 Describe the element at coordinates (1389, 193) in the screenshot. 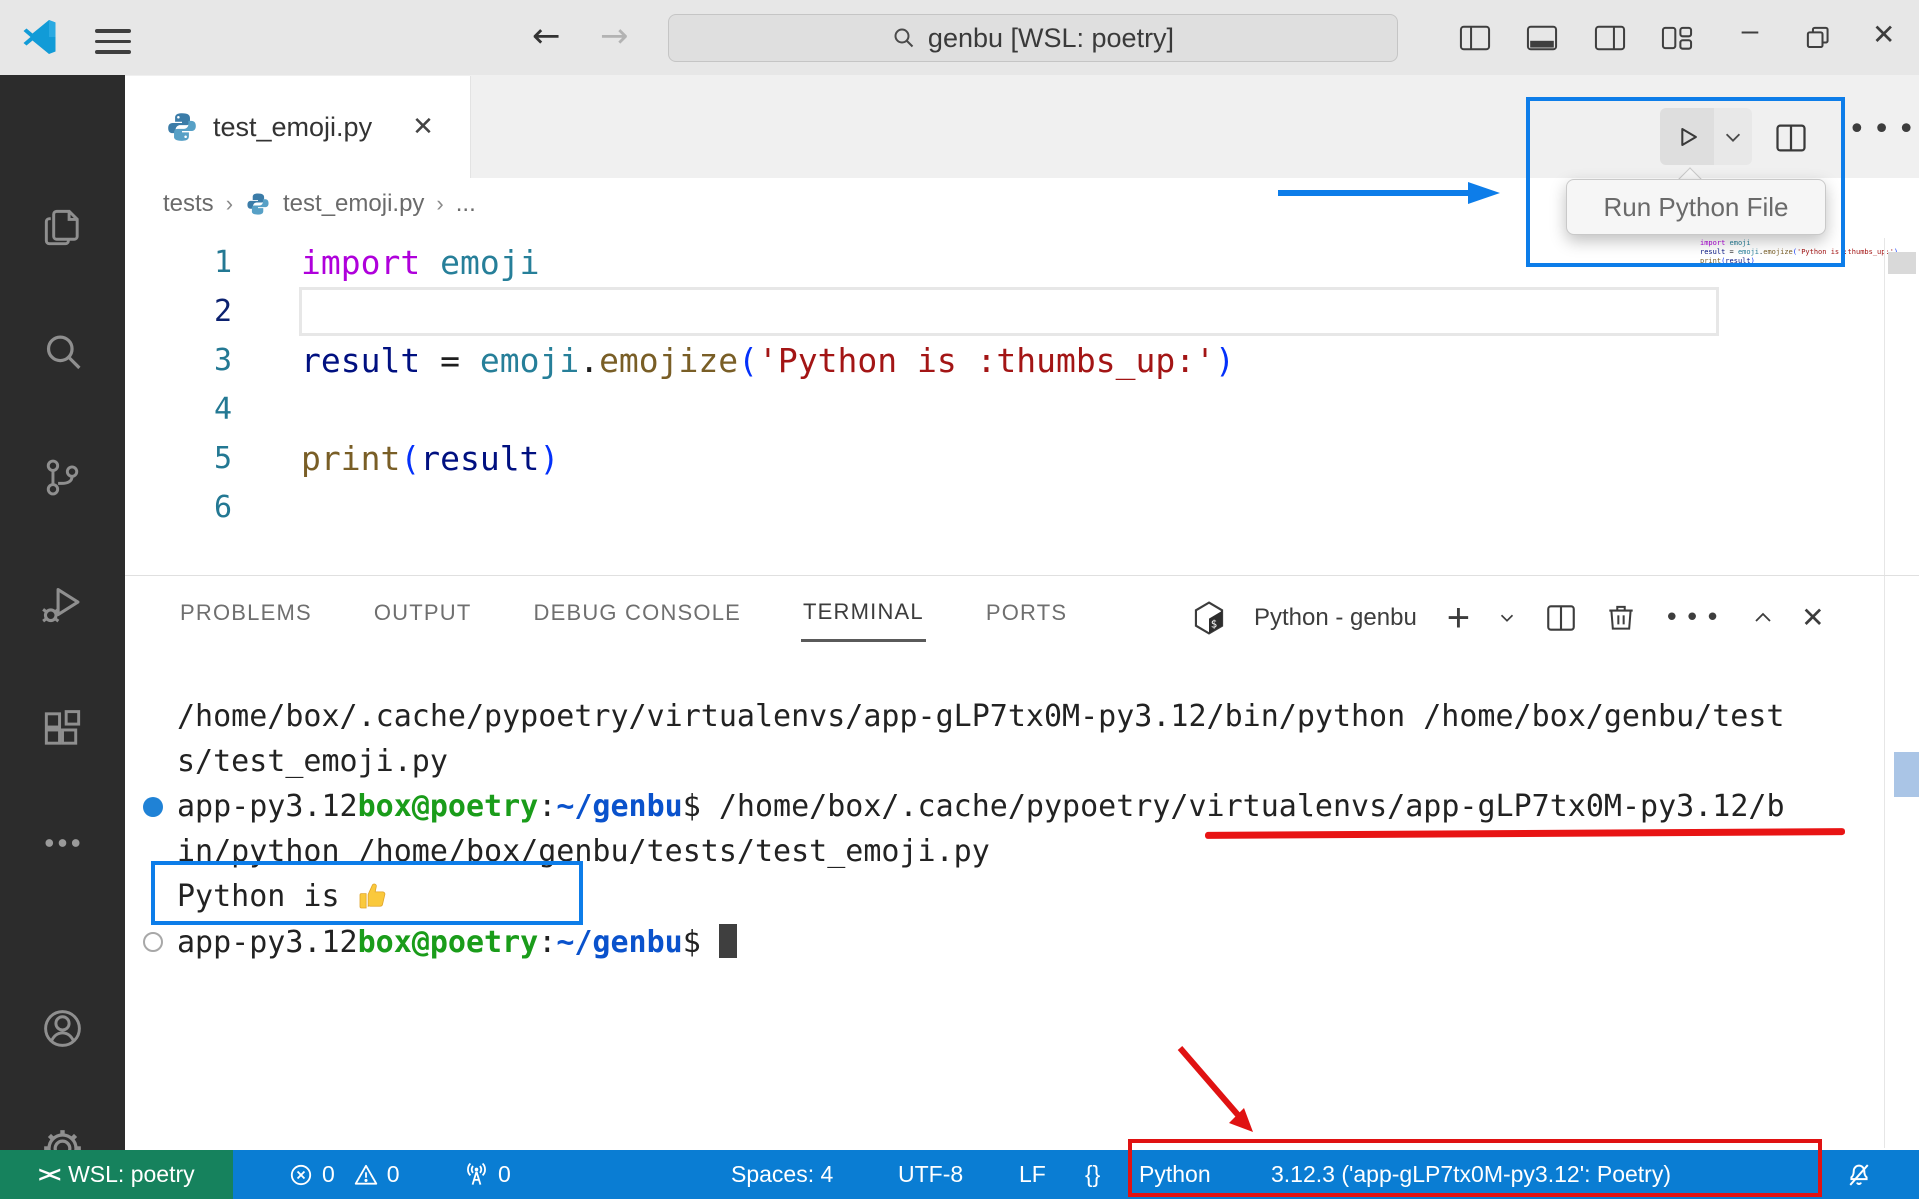

I see `annotation-blue-arrow` at that location.